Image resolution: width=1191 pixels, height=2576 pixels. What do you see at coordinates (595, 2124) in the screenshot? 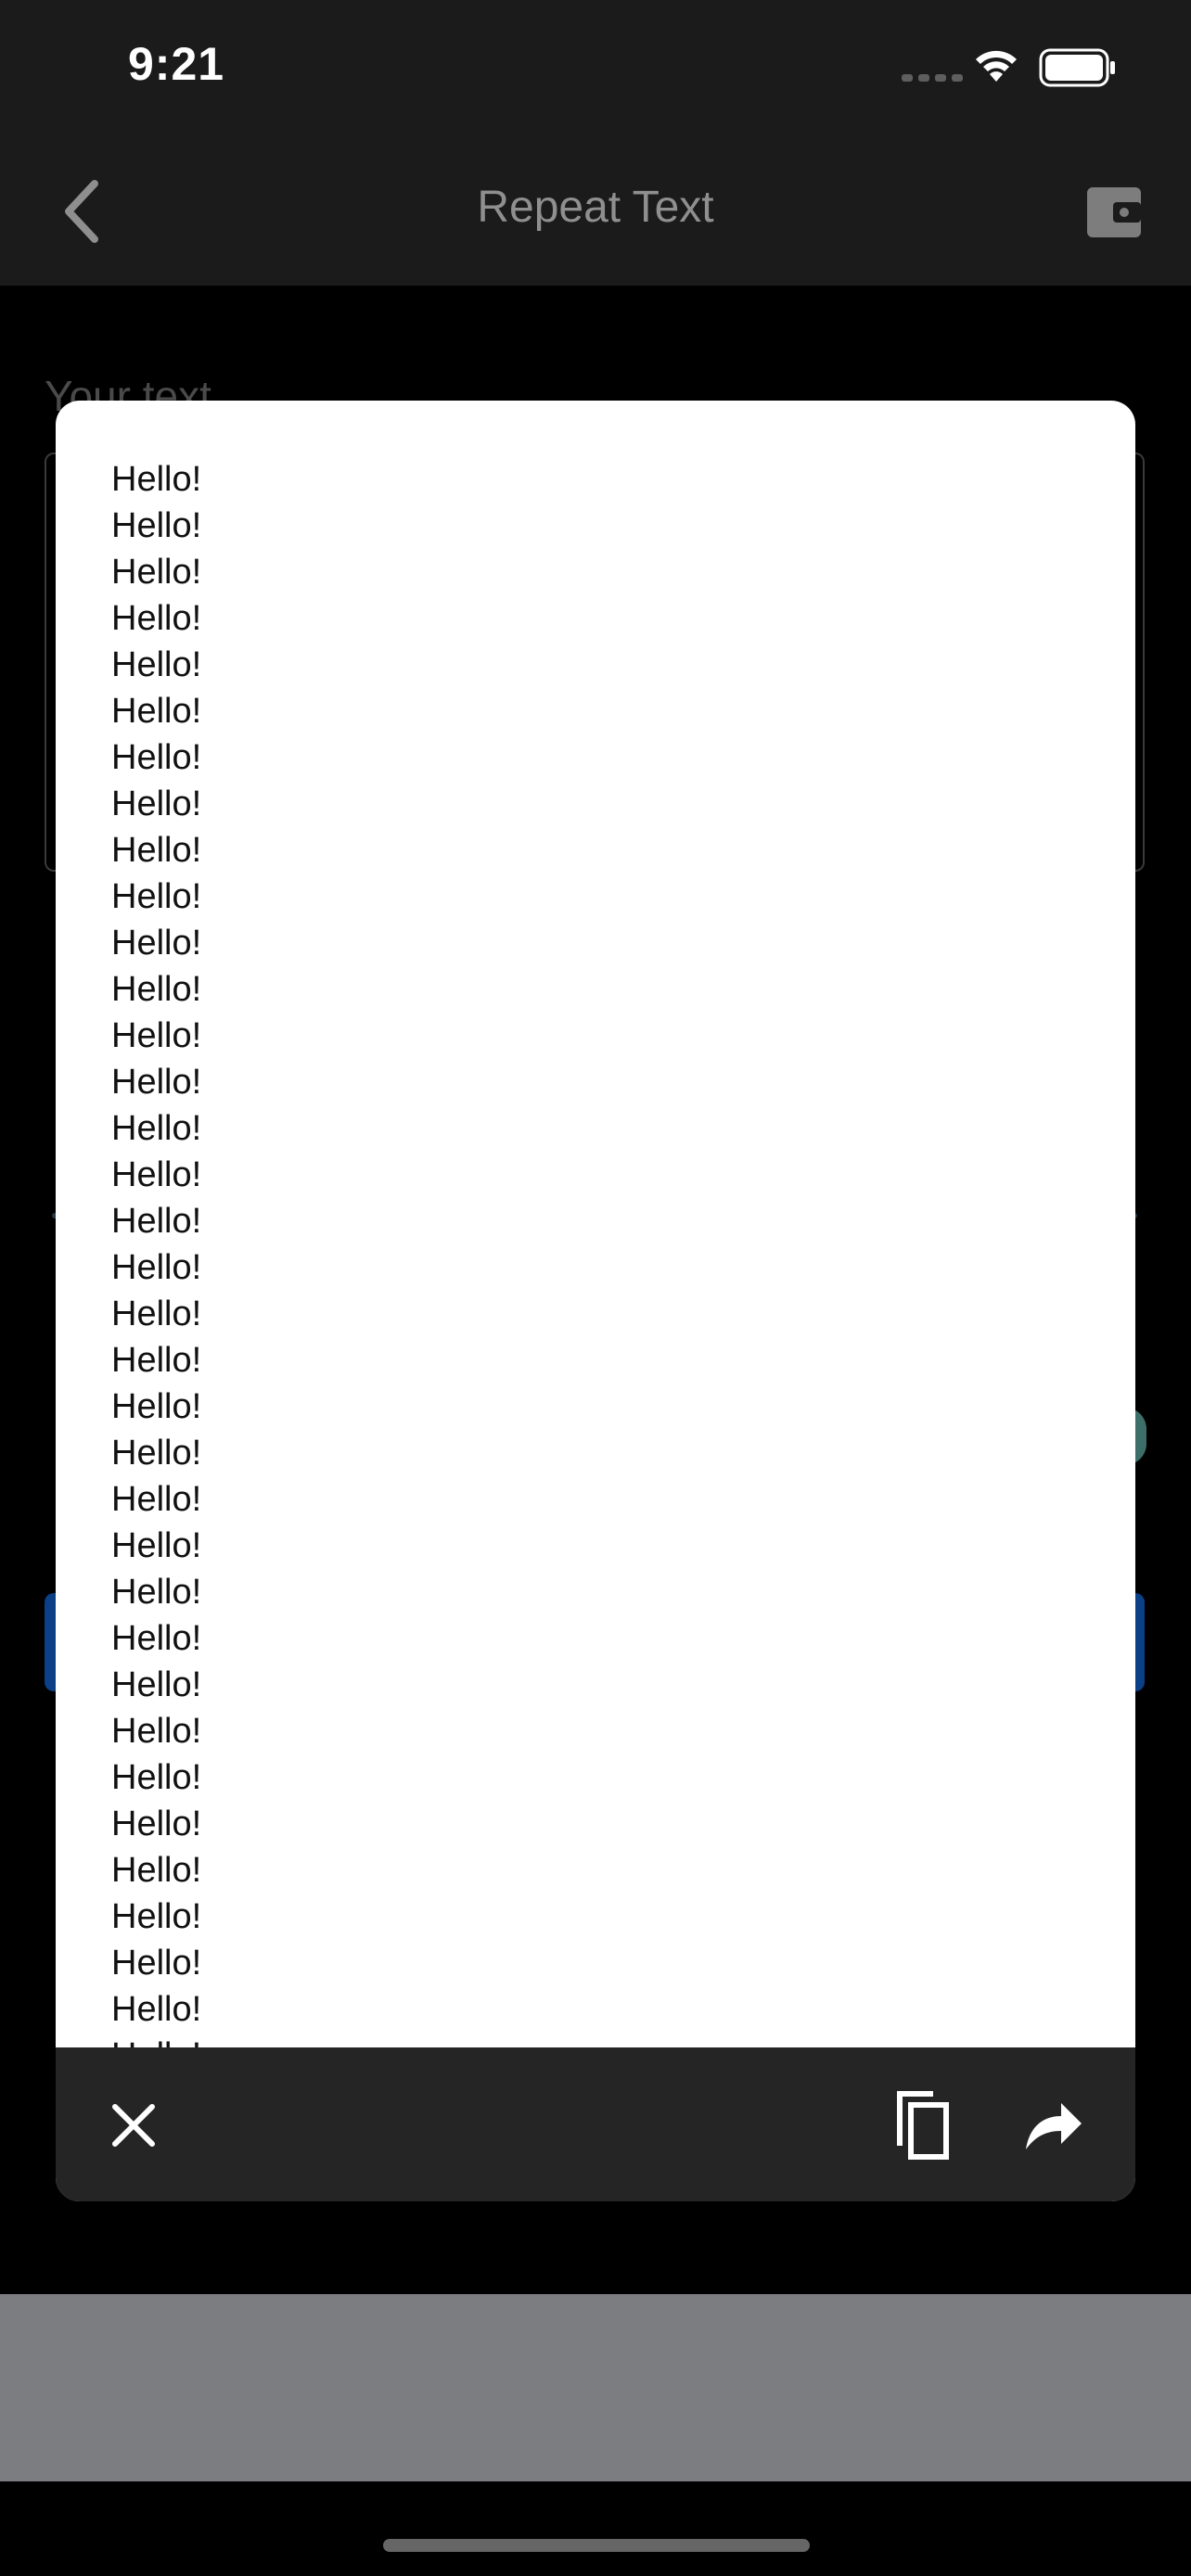
I see `modal-toolbar` at bounding box center [595, 2124].